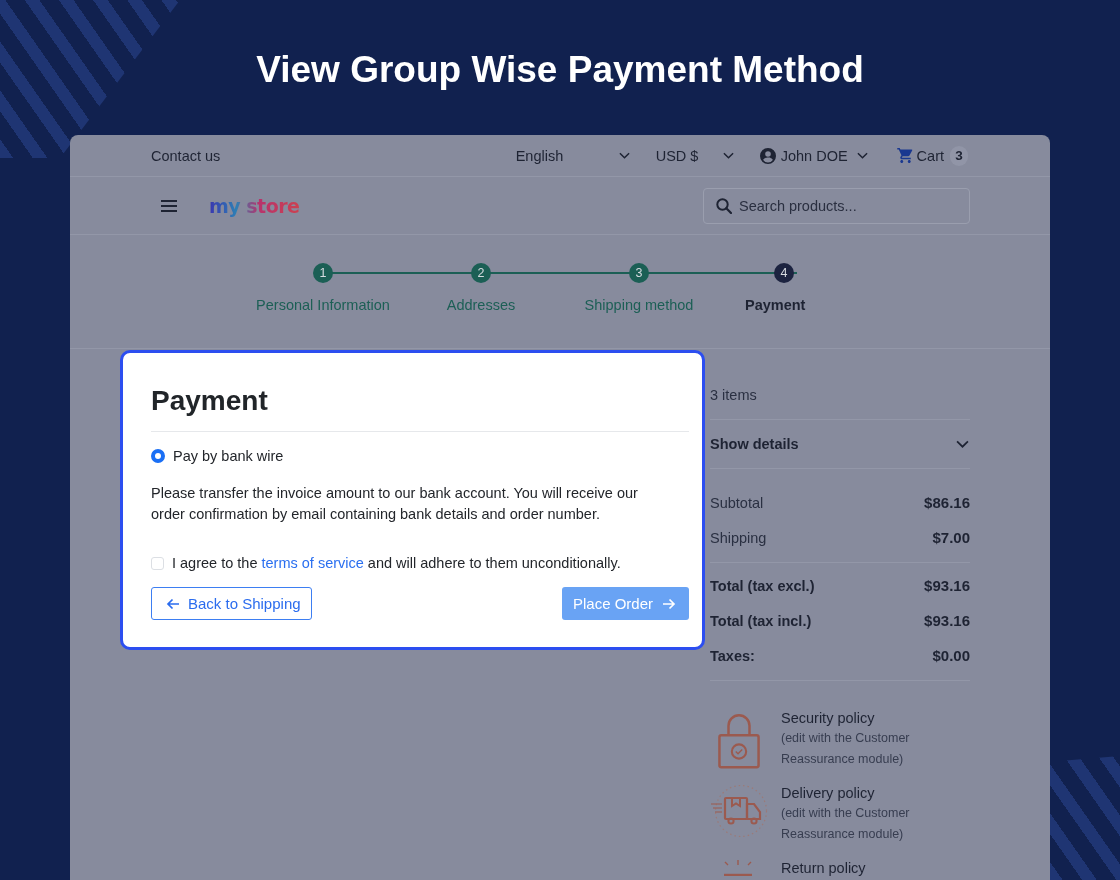  What do you see at coordinates (738, 537) in the screenshot?
I see `summary-label: Shipping` at bounding box center [738, 537].